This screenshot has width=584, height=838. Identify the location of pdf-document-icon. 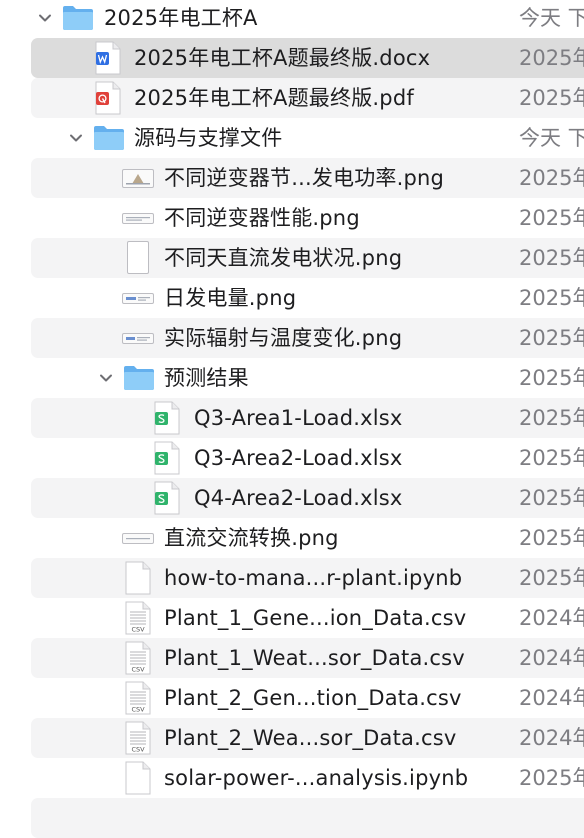
(108, 98).